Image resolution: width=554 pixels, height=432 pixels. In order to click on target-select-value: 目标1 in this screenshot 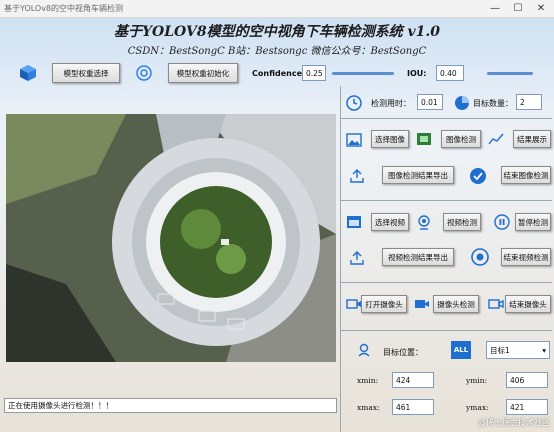, I will do `click(500, 350)`.